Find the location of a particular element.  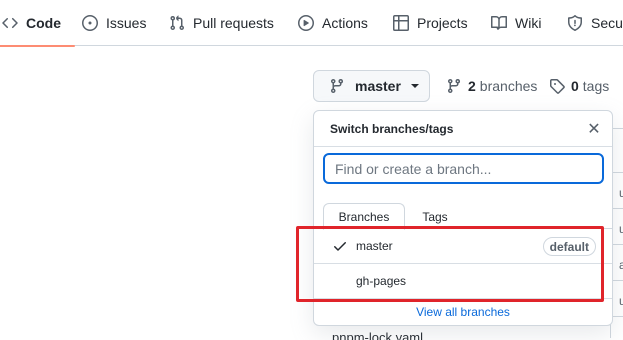

tag-icon is located at coordinates (557, 86).